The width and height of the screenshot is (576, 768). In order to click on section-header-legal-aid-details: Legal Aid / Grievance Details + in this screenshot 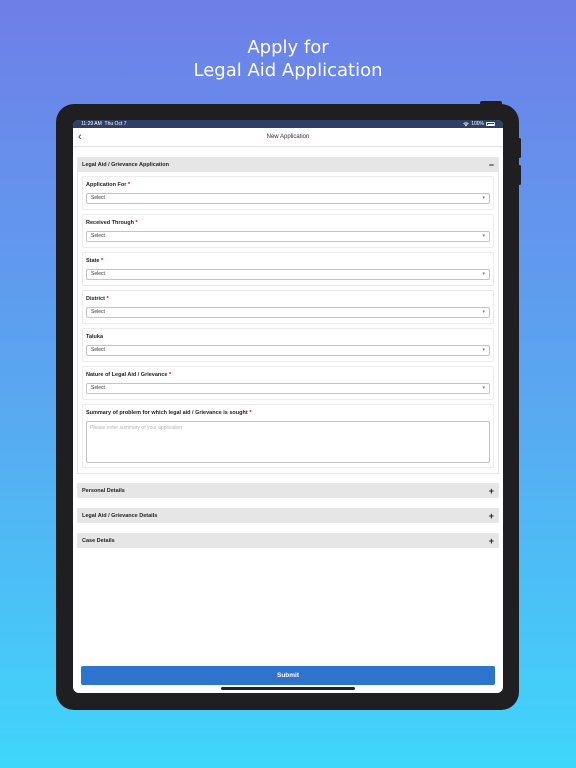, I will do `click(288, 515)`.